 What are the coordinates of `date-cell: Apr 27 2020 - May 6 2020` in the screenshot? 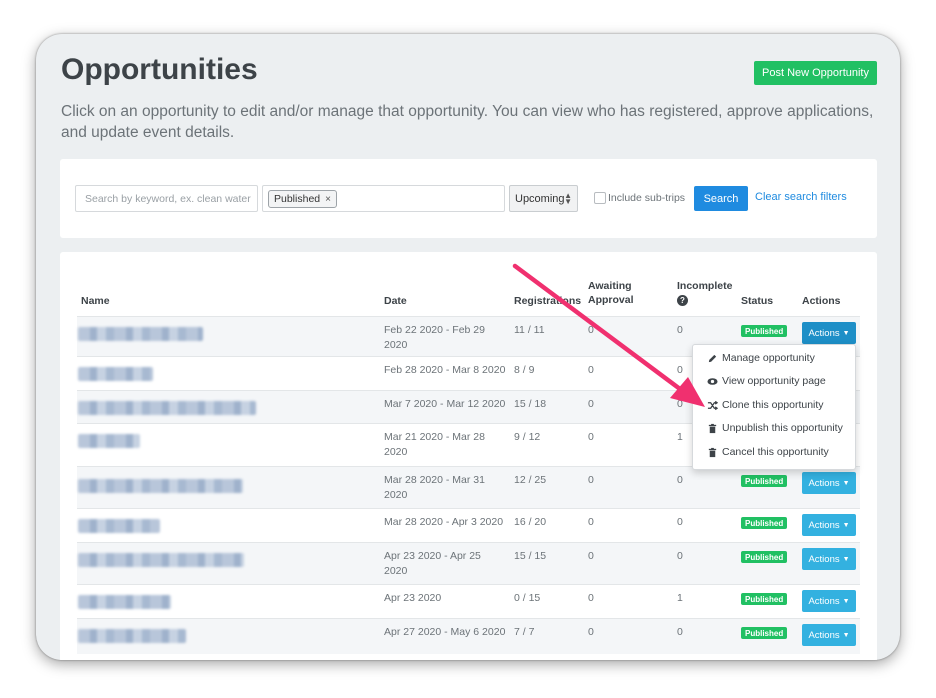 It's located at (445, 632).